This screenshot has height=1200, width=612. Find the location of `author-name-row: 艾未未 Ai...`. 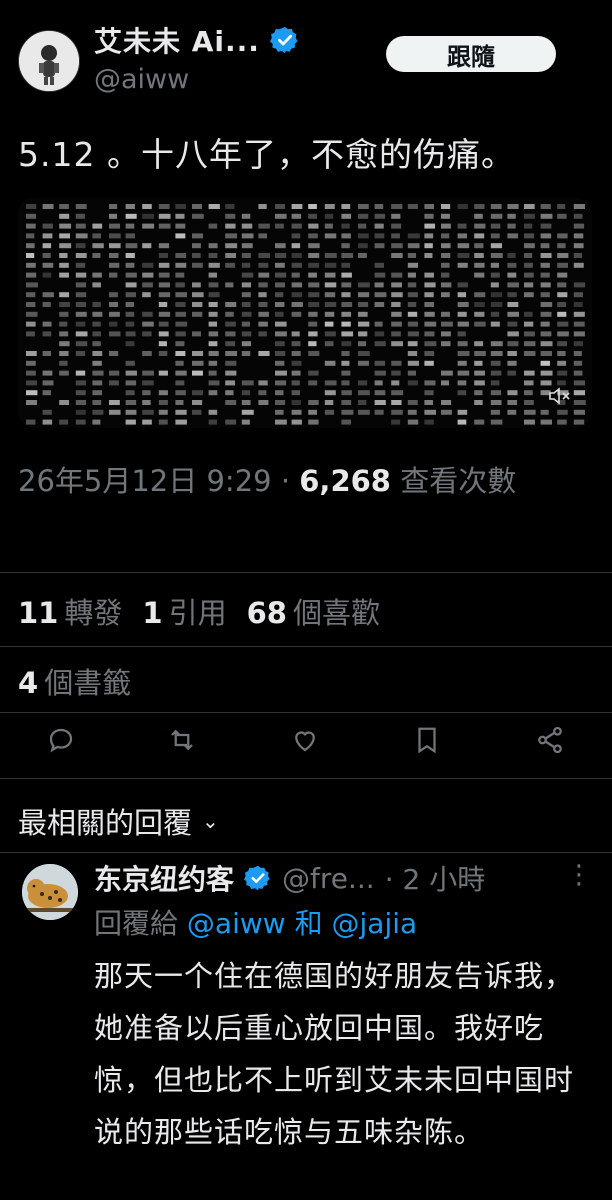

author-name-row: 艾未未 Ai... is located at coordinates (197, 40).